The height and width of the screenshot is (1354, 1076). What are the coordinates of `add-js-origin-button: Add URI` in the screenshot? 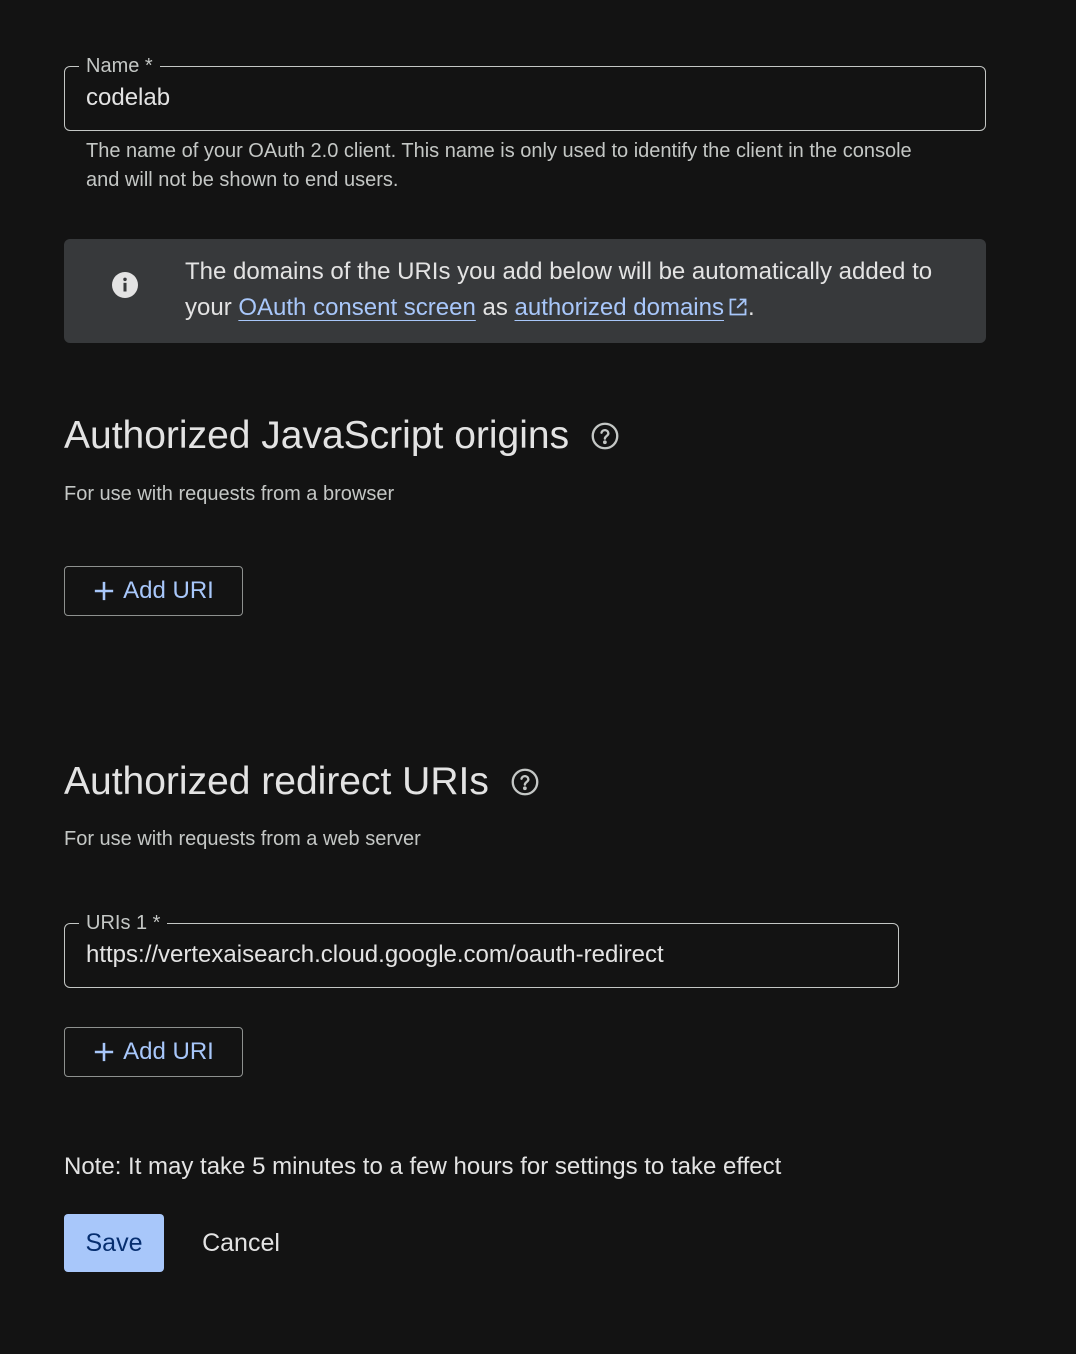 It's located at (153, 591).